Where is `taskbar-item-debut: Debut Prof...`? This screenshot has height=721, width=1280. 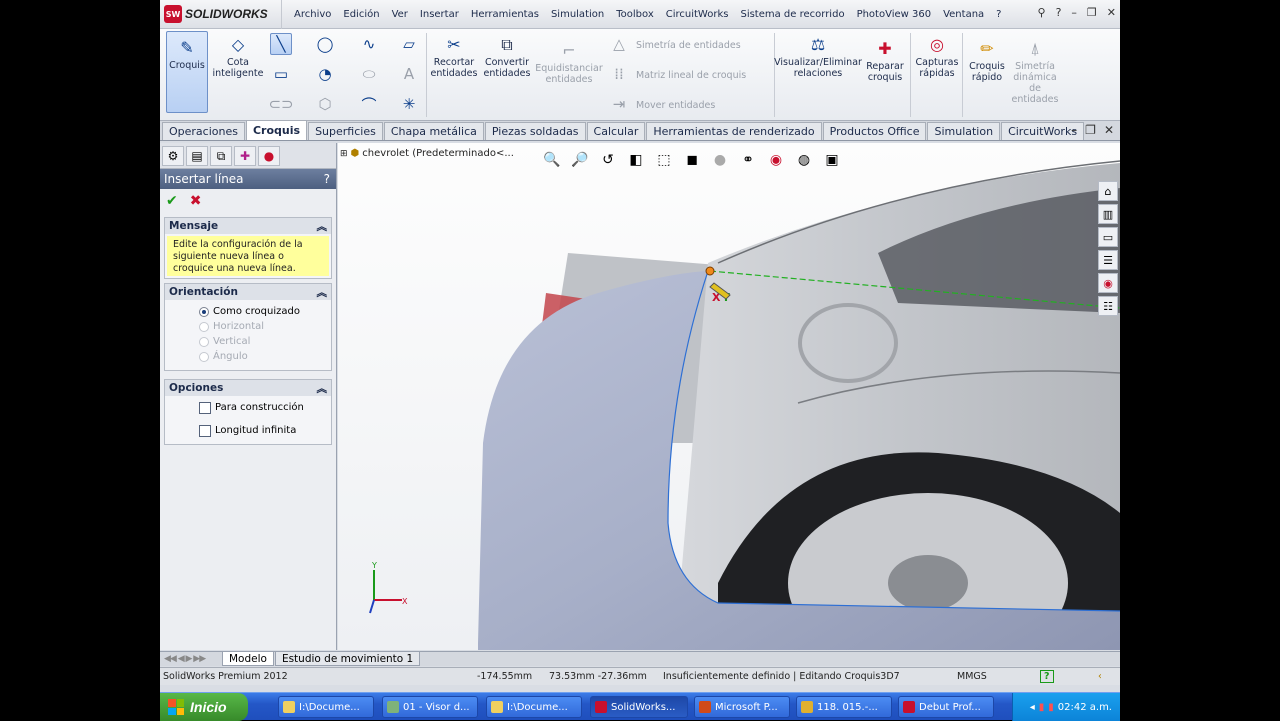 taskbar-item-debut: Debut Prof... is located at coordinates (946, 707).